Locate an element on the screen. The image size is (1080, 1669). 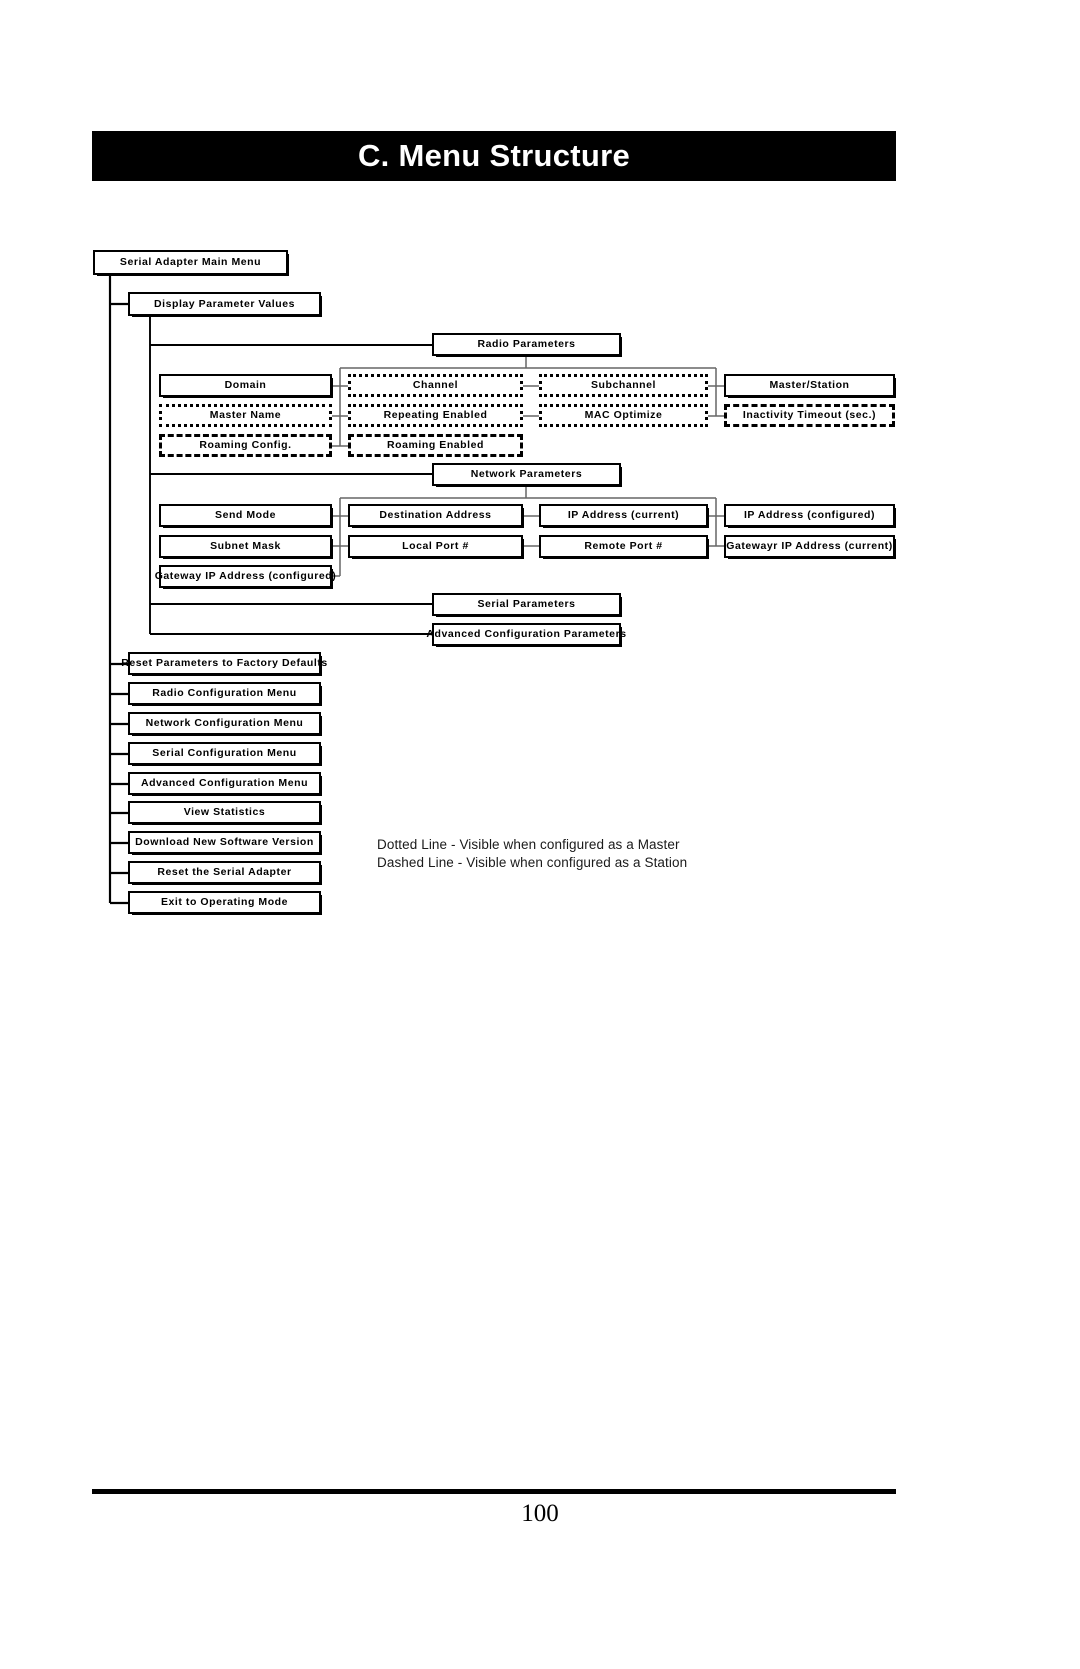
node-gateway-ip-address-current: Gatewayr IP Address (current) is located at coordinates (810, 547).